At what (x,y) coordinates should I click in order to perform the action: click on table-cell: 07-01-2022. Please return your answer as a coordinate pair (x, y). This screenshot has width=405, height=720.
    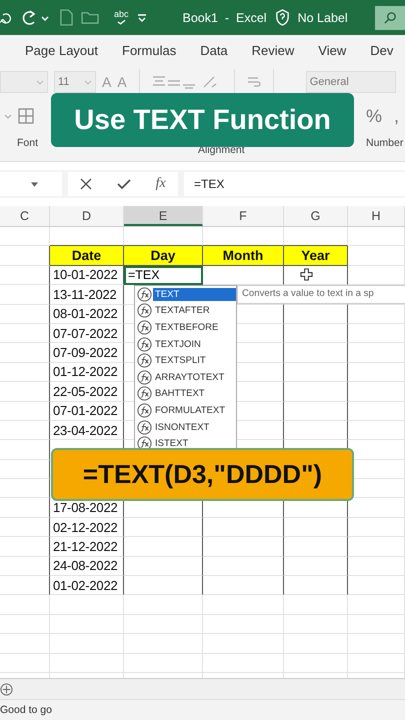
    Looking at the image, I should click on (87, 411).